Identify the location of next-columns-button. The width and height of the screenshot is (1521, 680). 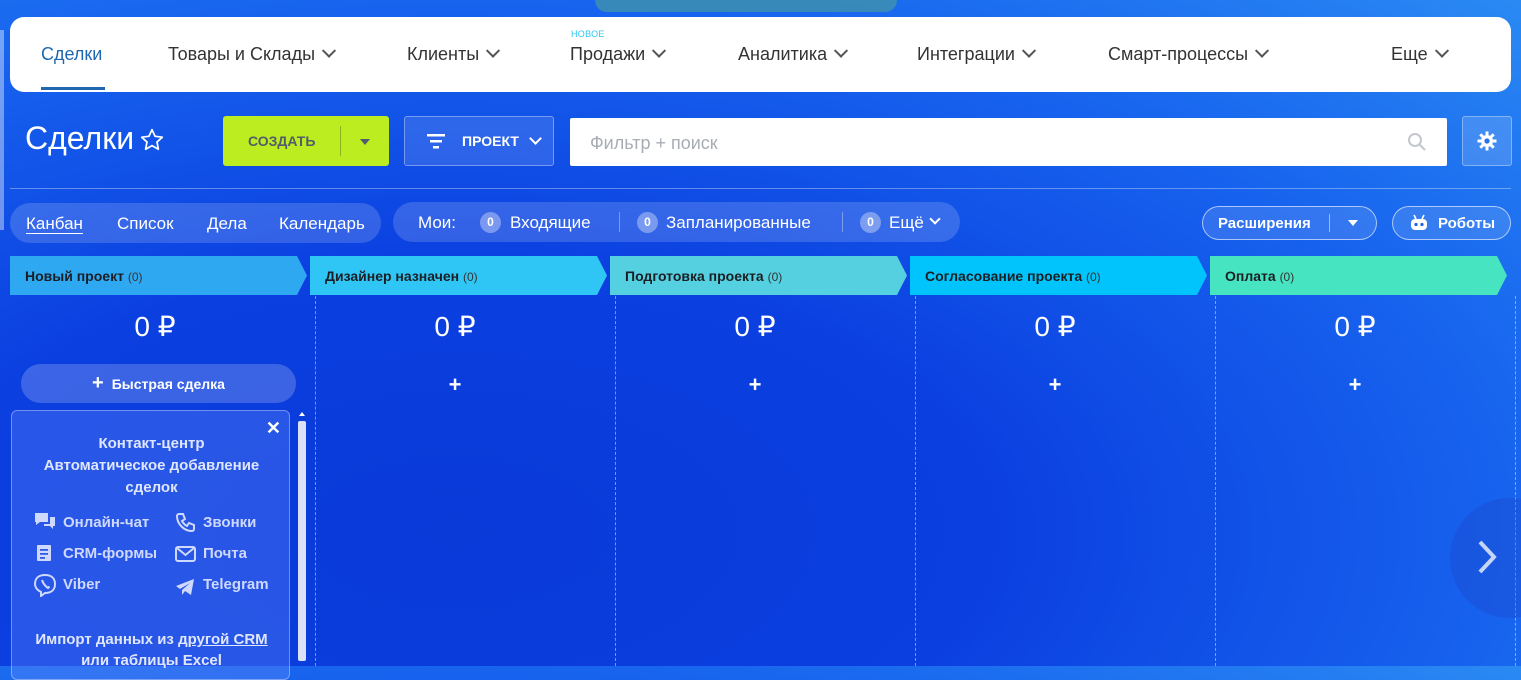
(1485, 558).